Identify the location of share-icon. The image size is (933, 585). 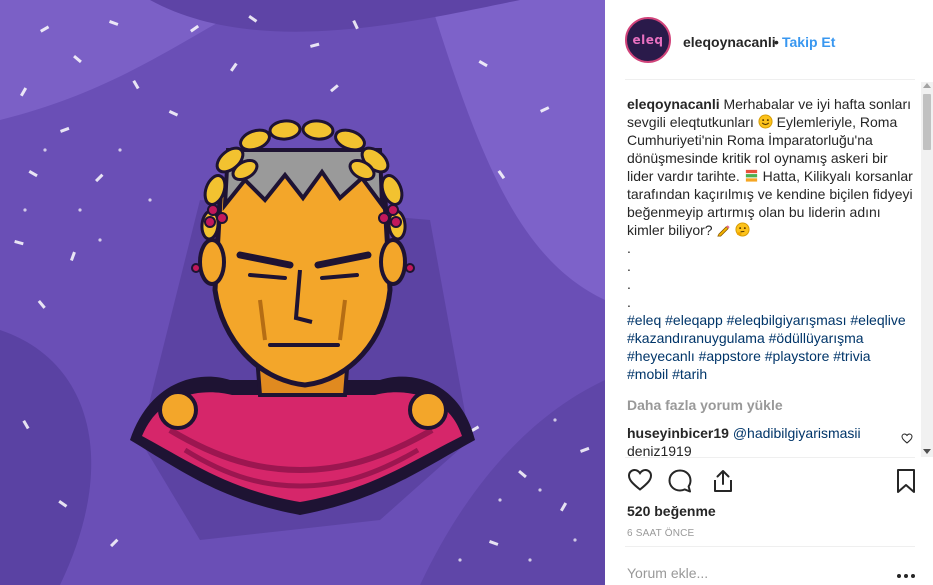
(723, 481).